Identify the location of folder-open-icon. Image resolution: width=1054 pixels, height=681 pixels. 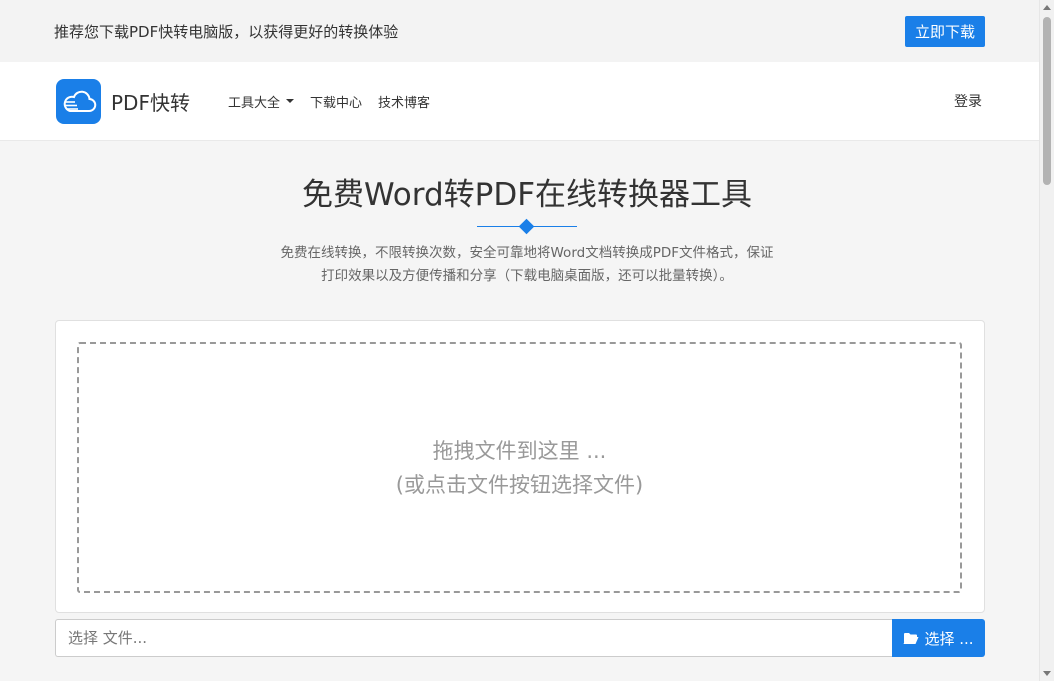
(911, 638).